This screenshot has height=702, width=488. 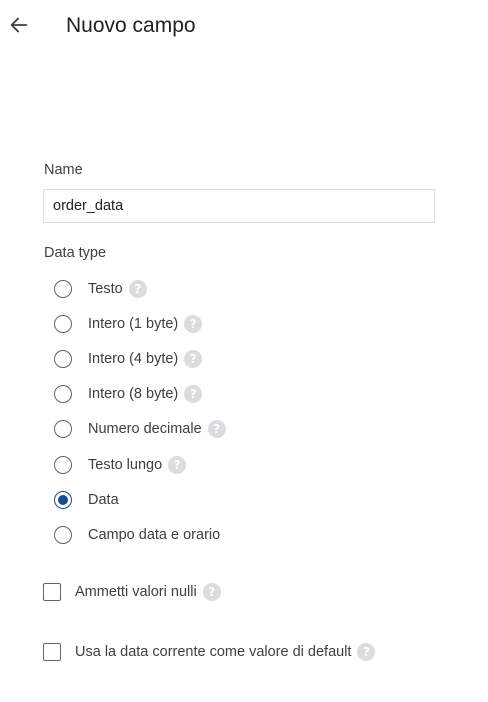 What do you see at coordinates (264, 394) in the screenshot?
I see `radio-option-intero-8-byte: Intero (8 byte) ?` at bounding box center [264, 394].